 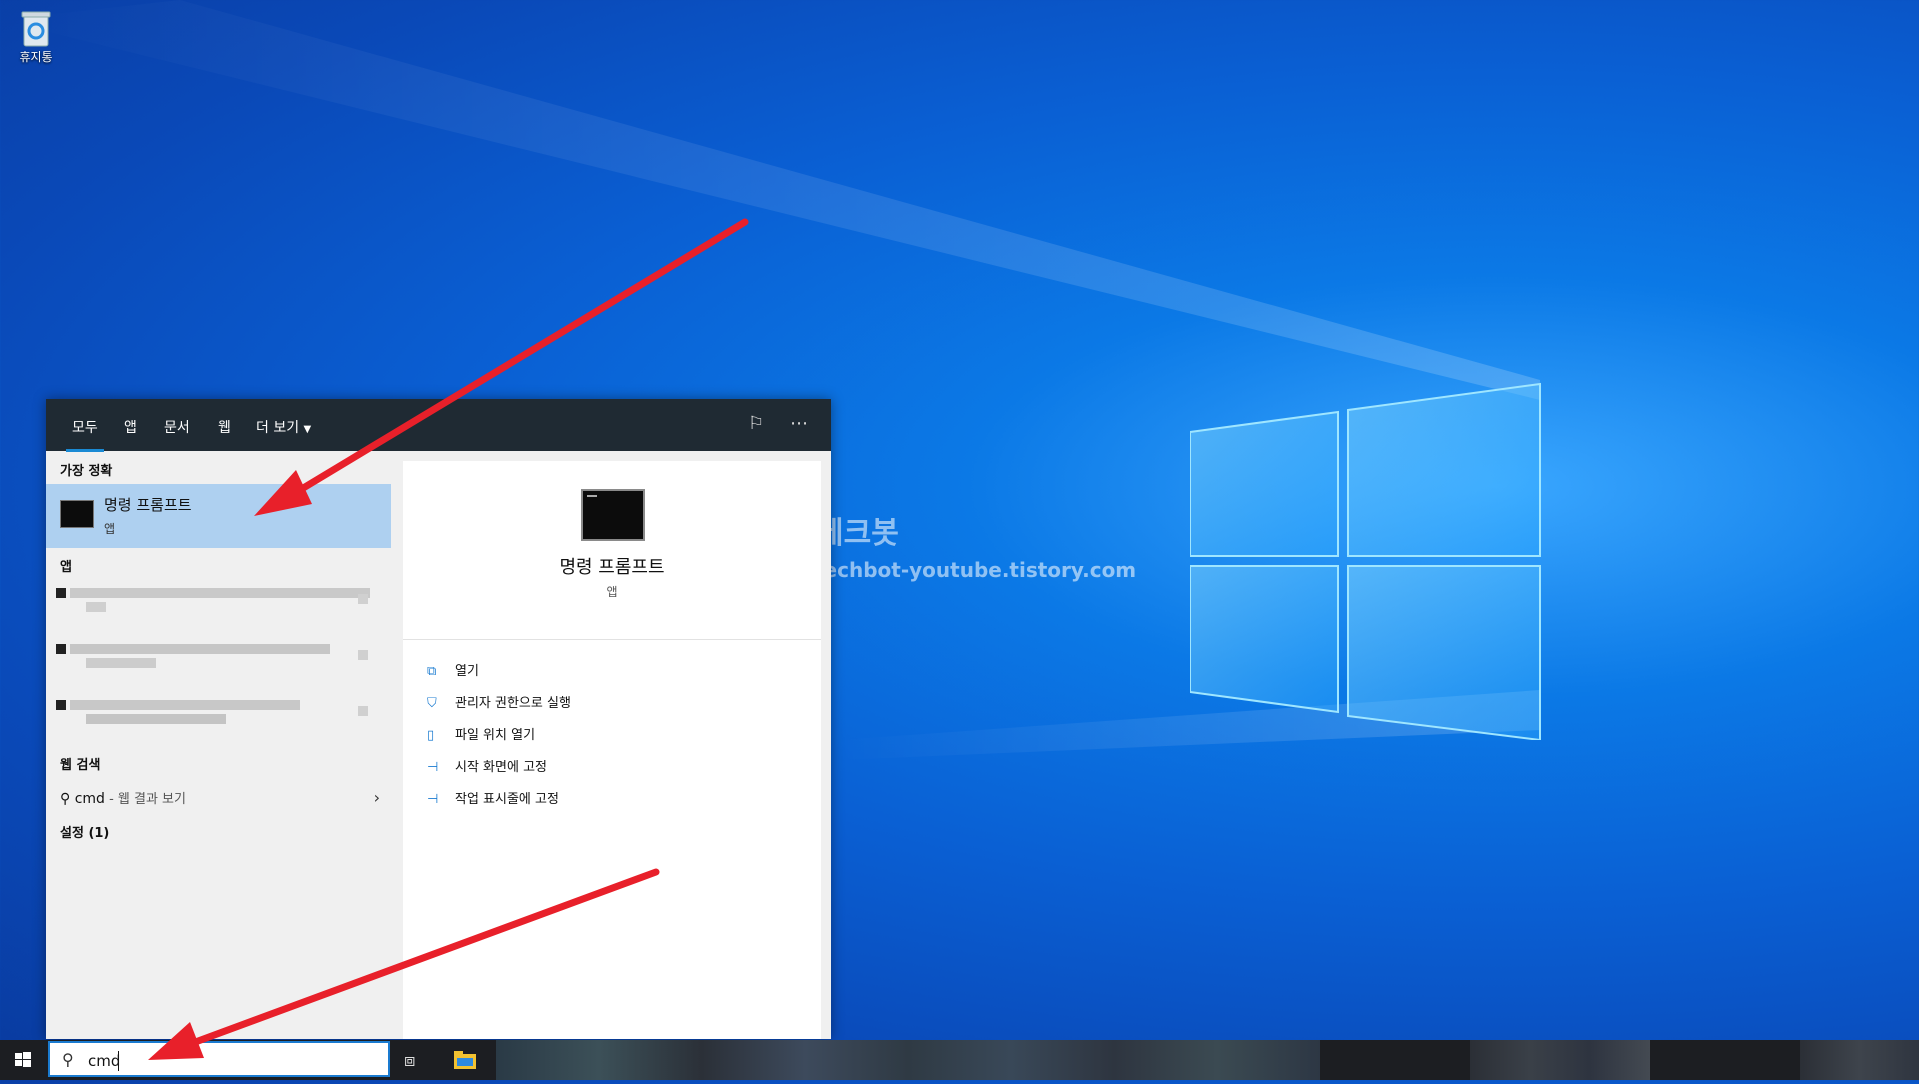 I want to click on action-label: 파일 위치 열기, so click(x=495, y=735).